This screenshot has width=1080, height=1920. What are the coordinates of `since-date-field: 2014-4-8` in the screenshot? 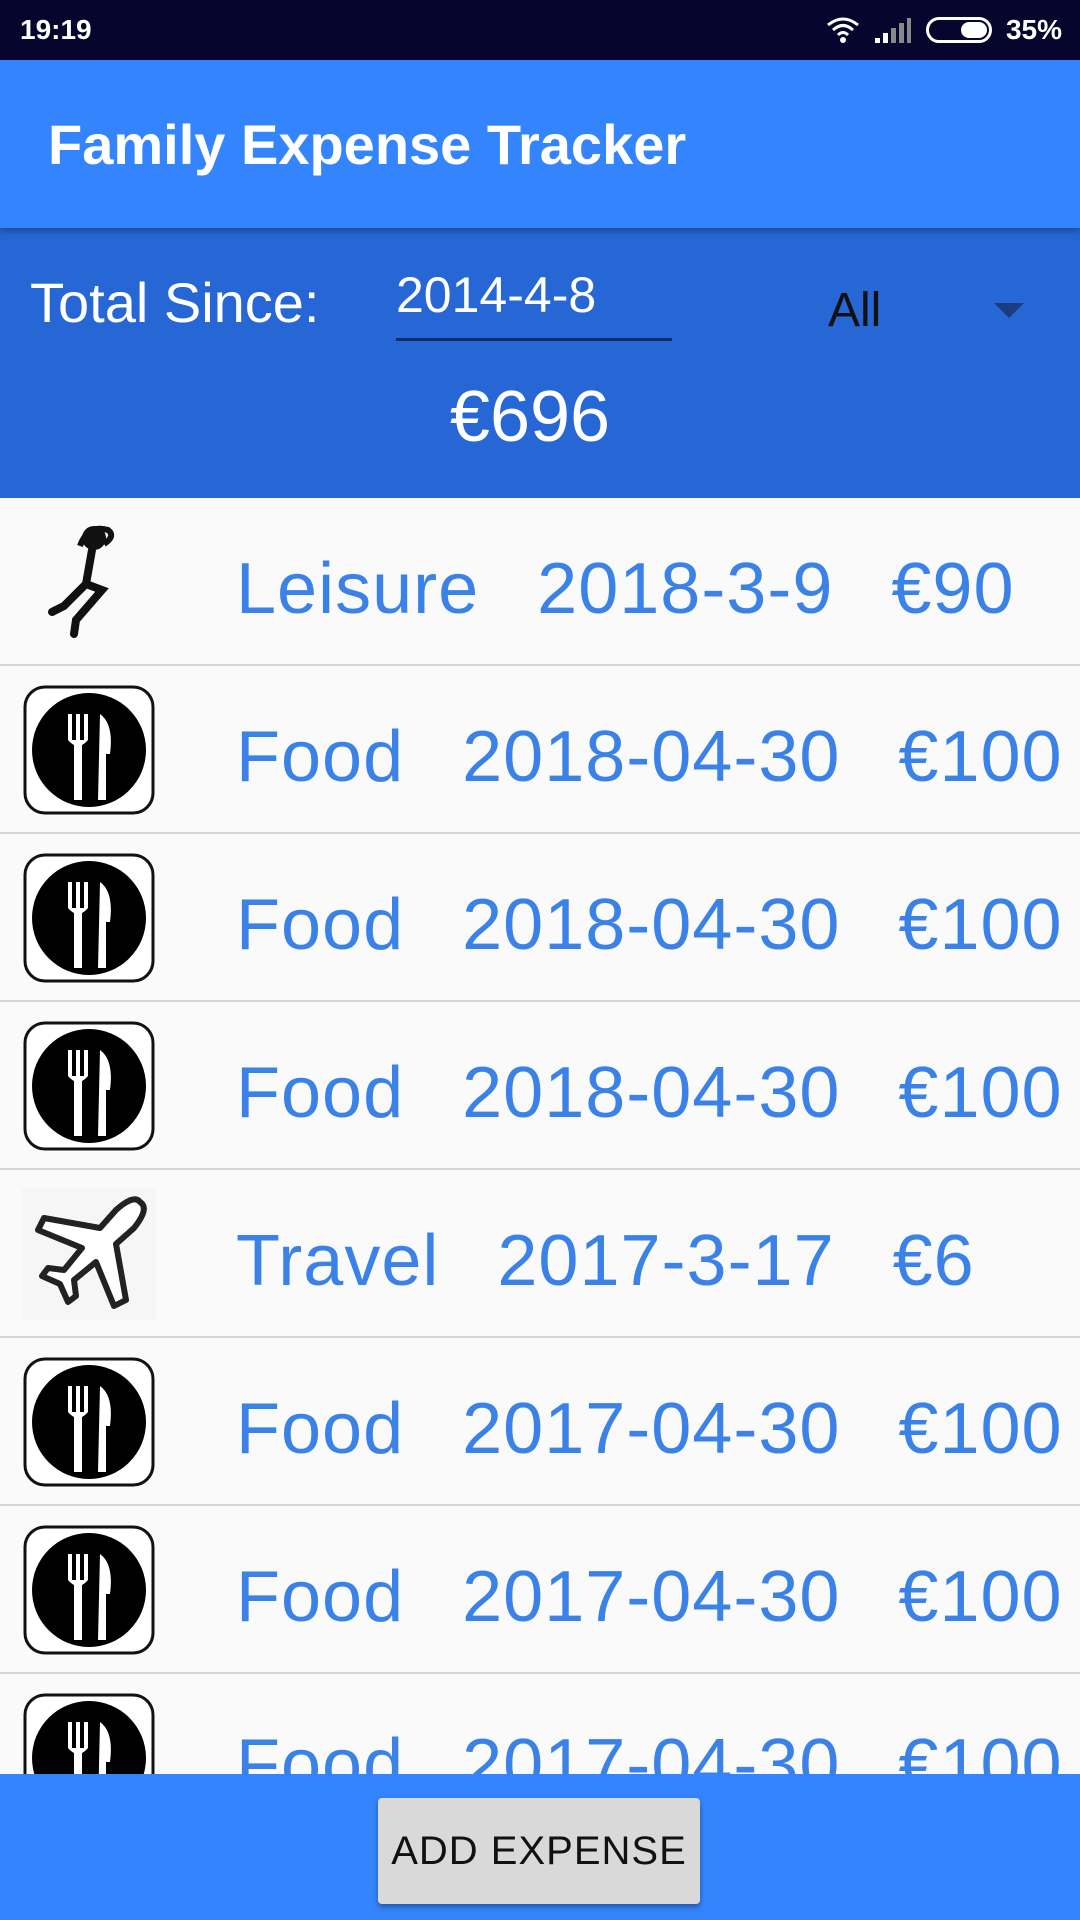 It's located at (534, 303).